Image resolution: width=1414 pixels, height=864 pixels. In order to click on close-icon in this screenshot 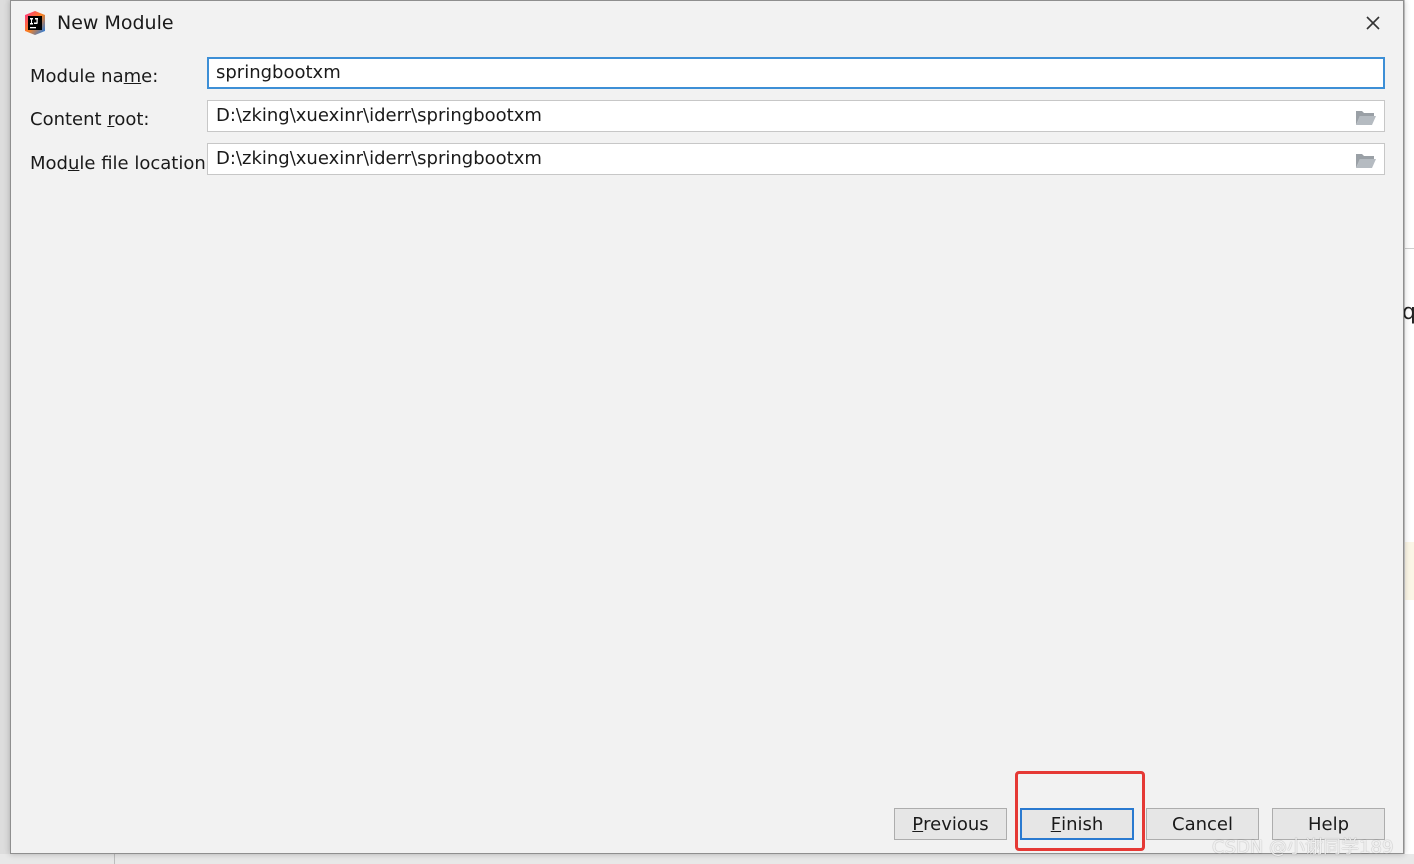, I will do `click(1373, 23)`.